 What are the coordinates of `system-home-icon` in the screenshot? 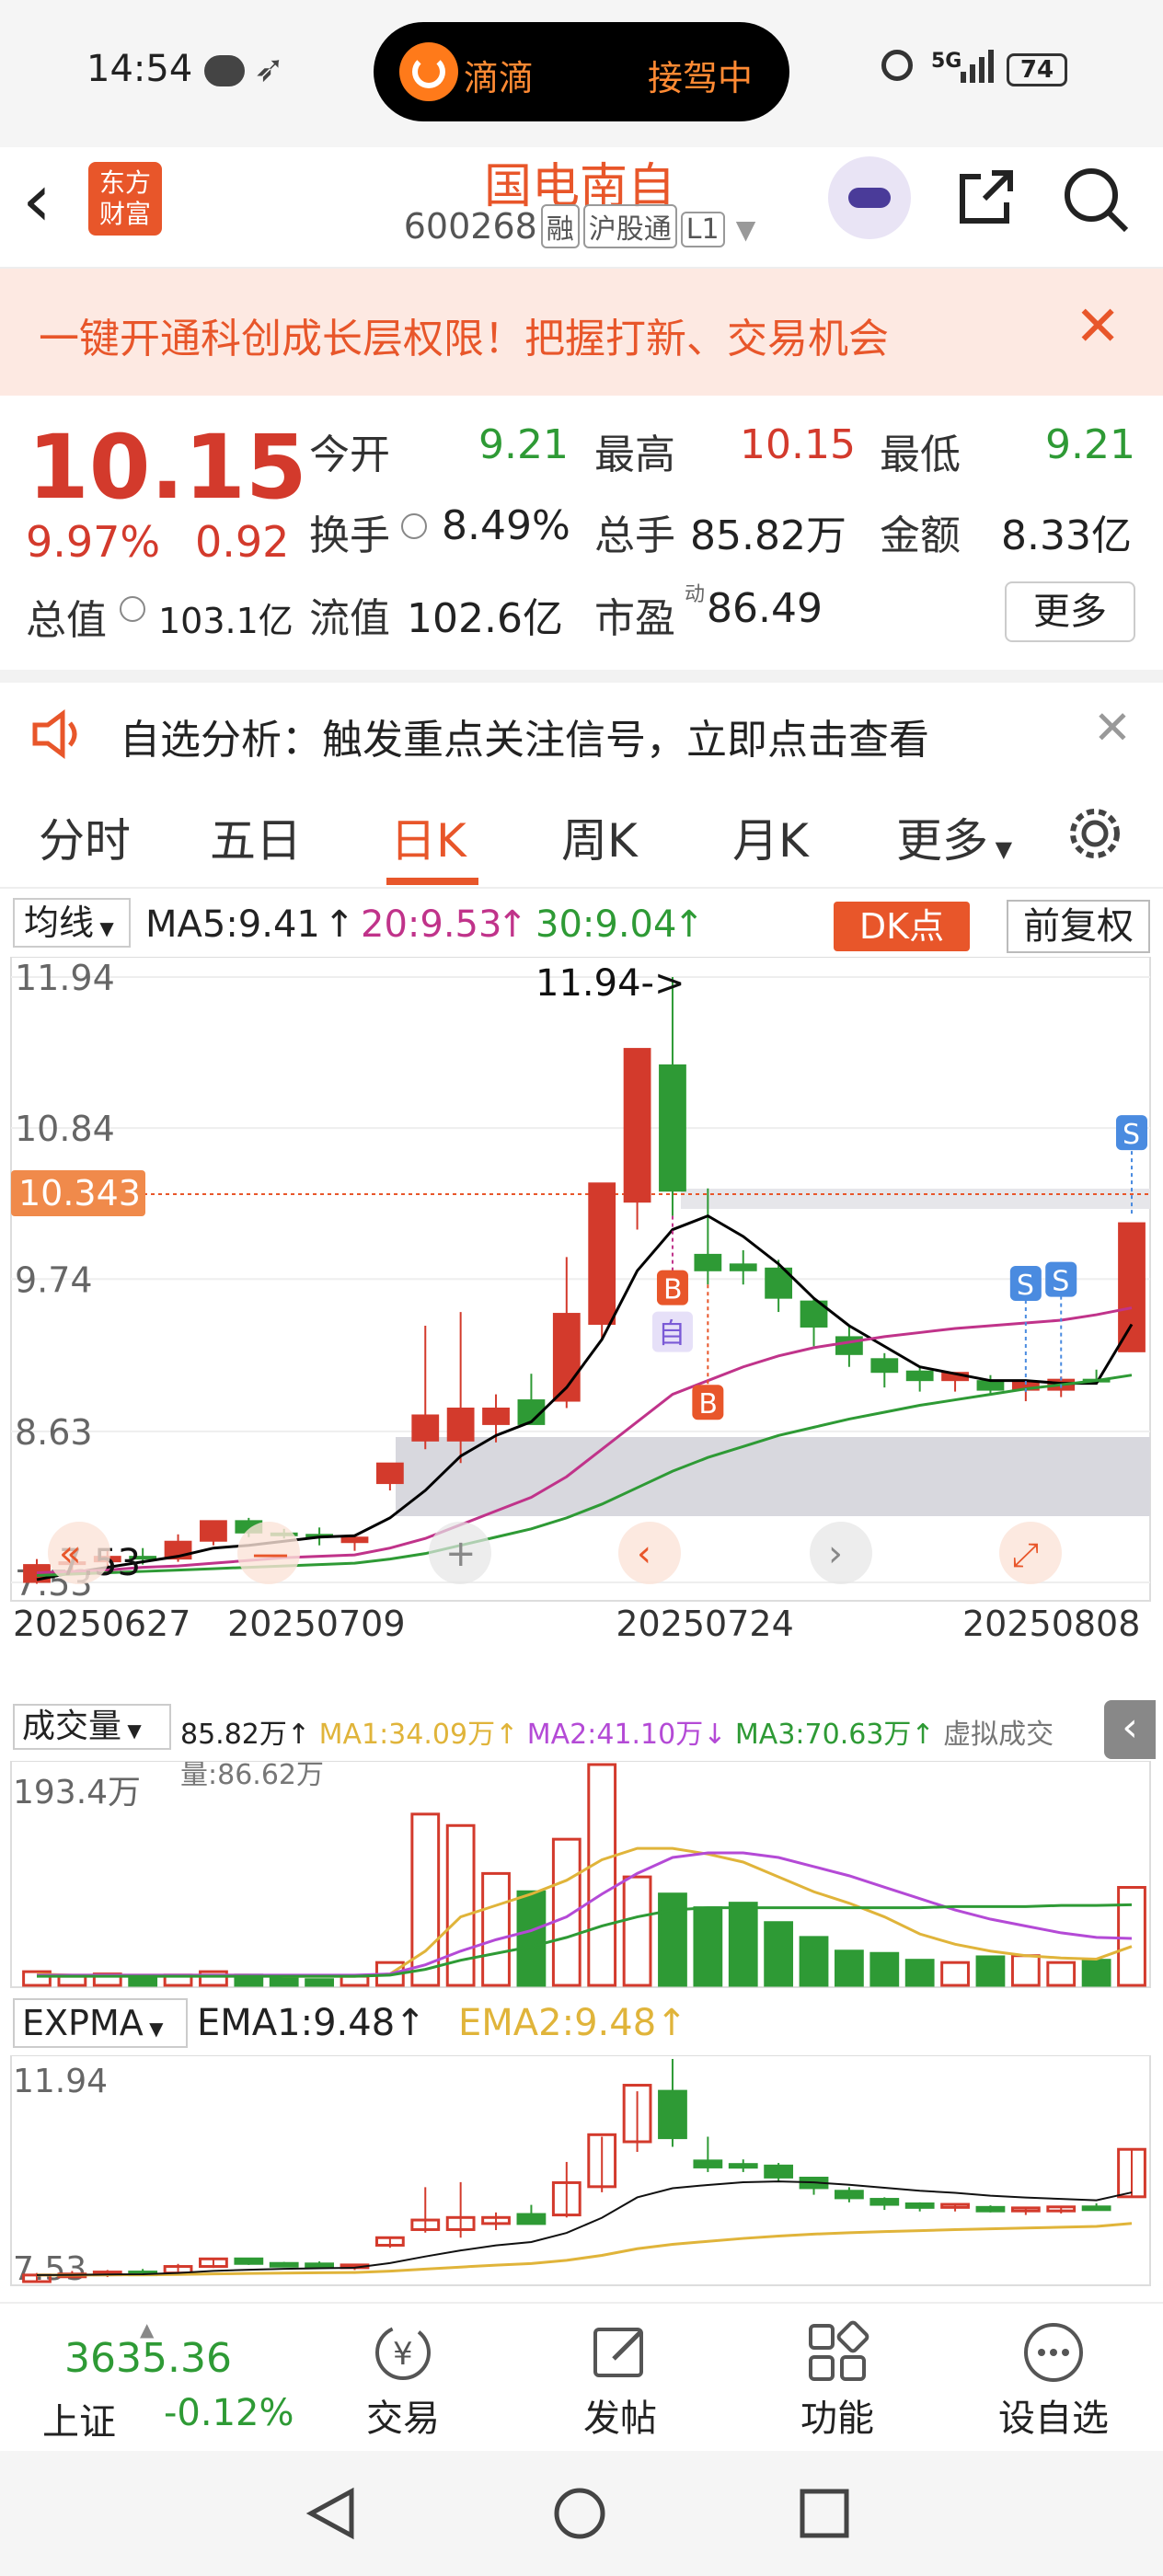 It's located at (580, 2513).